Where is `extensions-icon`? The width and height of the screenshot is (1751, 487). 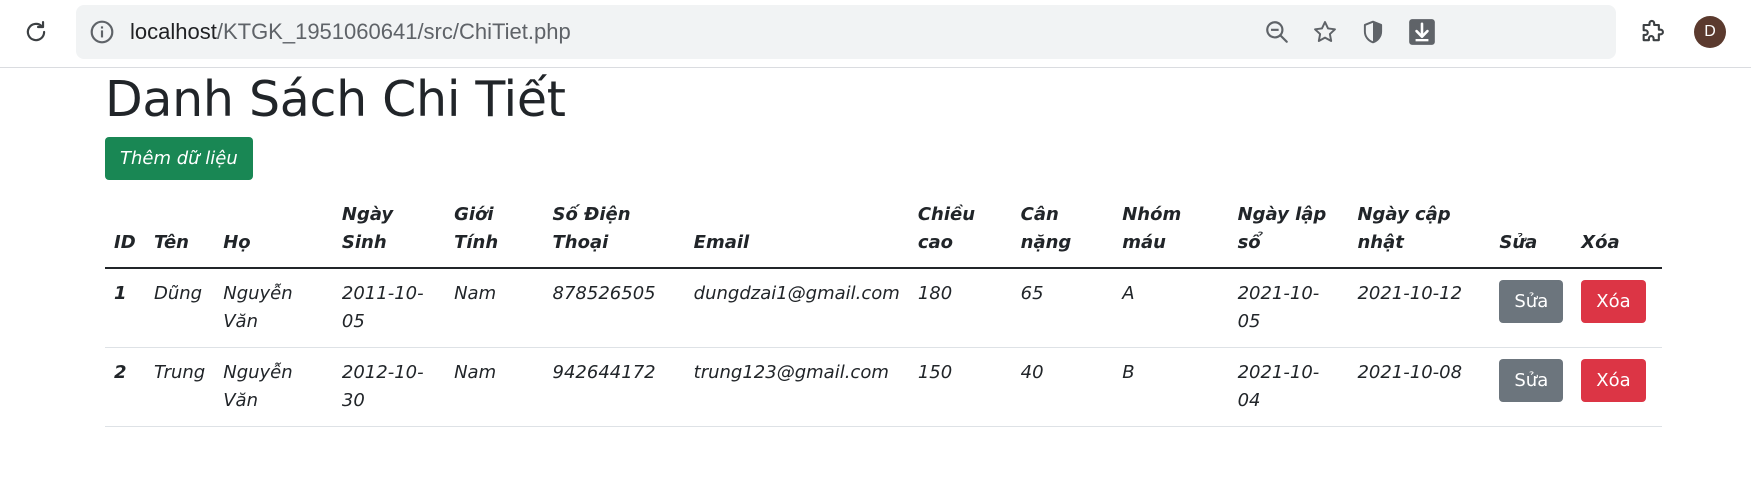
extensions-icon is located at coordinates (1653, 30).